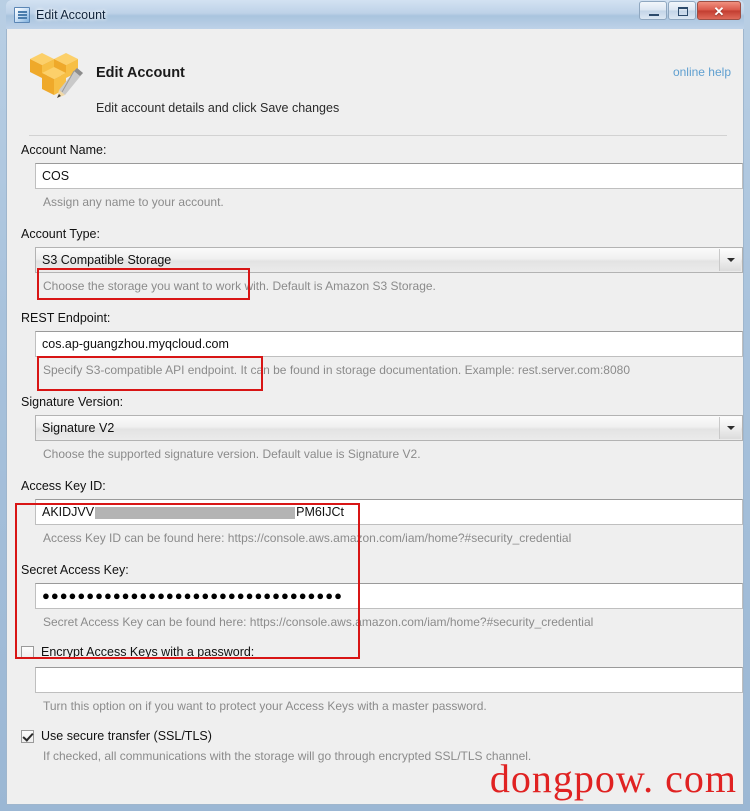  What do you see at coordinates (653, 10) in the screenshot?
I see `minimize-button` at bounding box center [653, 10].